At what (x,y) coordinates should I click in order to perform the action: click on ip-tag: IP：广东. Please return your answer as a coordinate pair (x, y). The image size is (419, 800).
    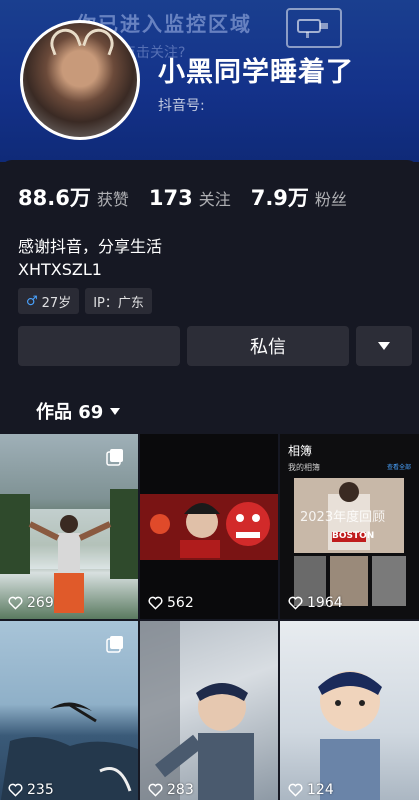
    Looking at the image, I should click on (118, 301).